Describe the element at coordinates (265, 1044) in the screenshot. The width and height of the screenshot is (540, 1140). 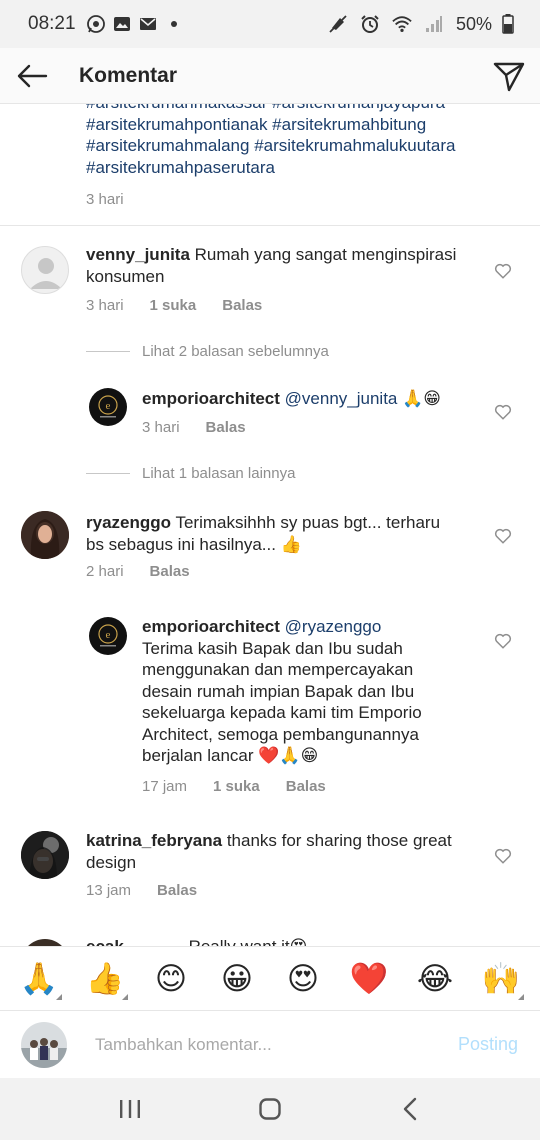
I see `comment-input` at that location.